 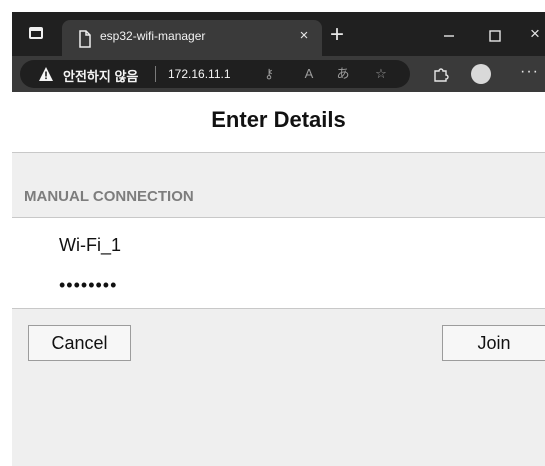 What do you see at coordinates (343, 74) in the screenshot?
I see `translate-icon: あ` at bounding box center [343, 74].